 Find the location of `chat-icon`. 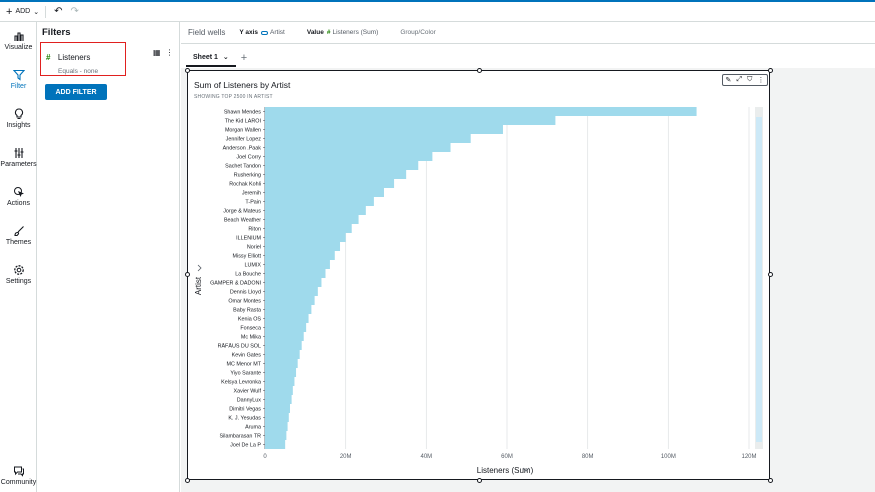

chat-icon is located at coordinates (18, 471).